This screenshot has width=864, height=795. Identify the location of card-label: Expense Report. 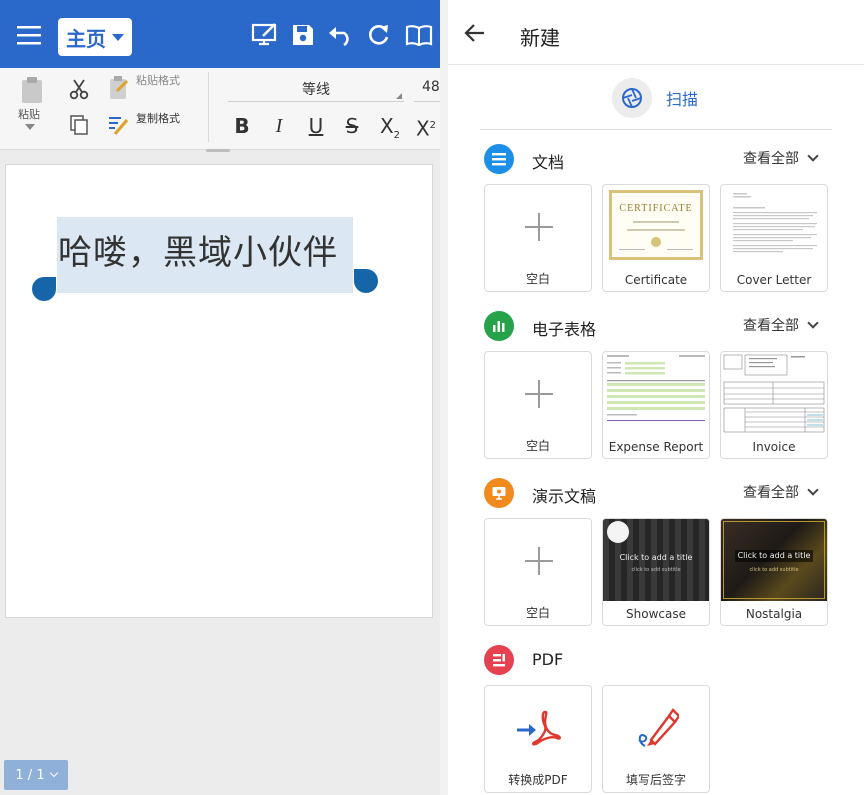
(656, 447).